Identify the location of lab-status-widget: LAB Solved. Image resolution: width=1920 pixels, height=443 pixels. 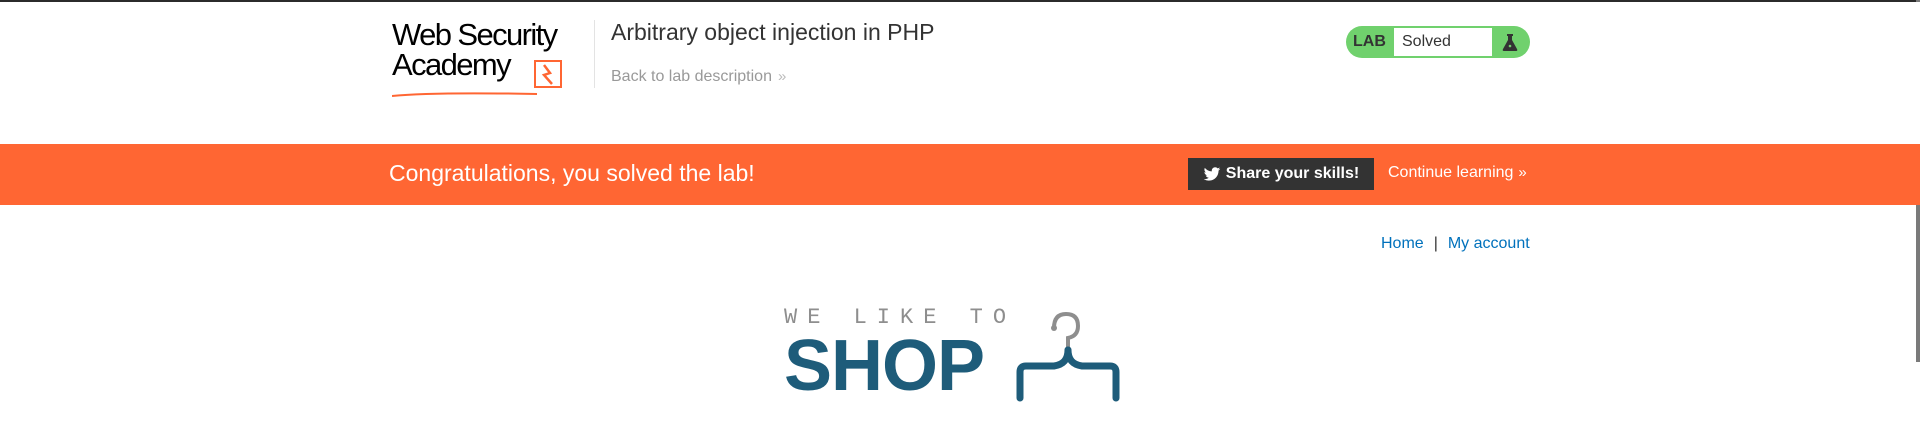
(1438, 42).